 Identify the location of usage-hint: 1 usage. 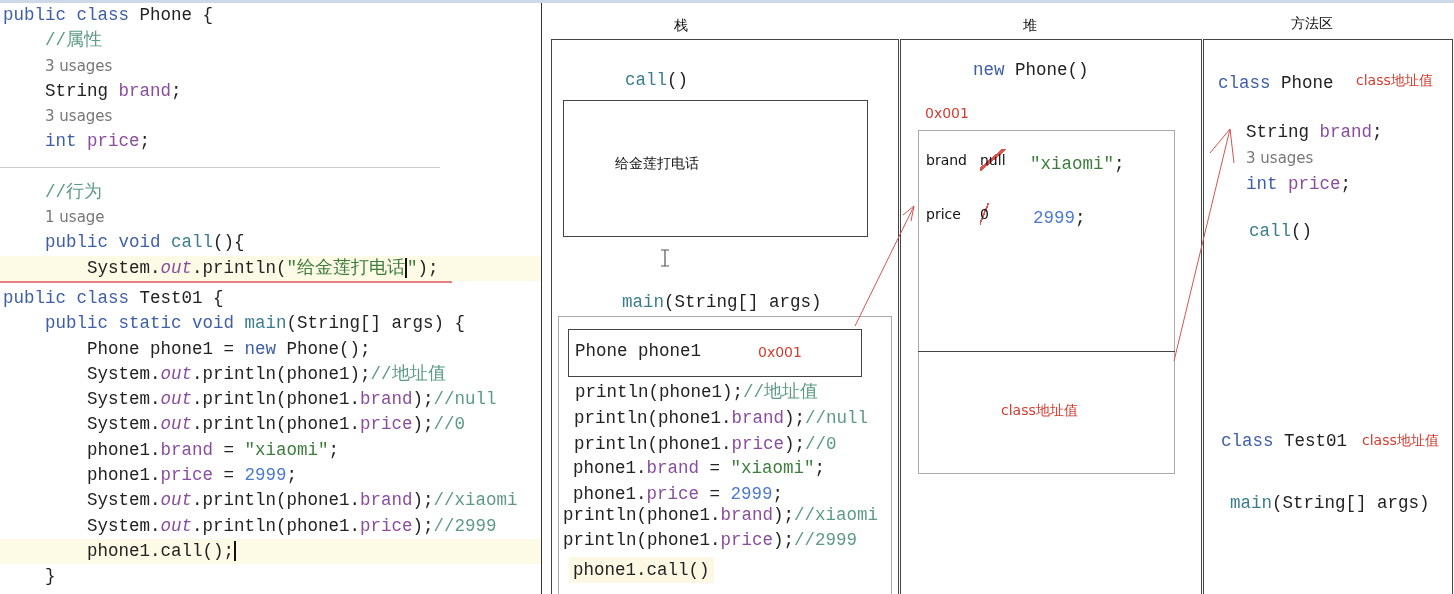
(75, 218).